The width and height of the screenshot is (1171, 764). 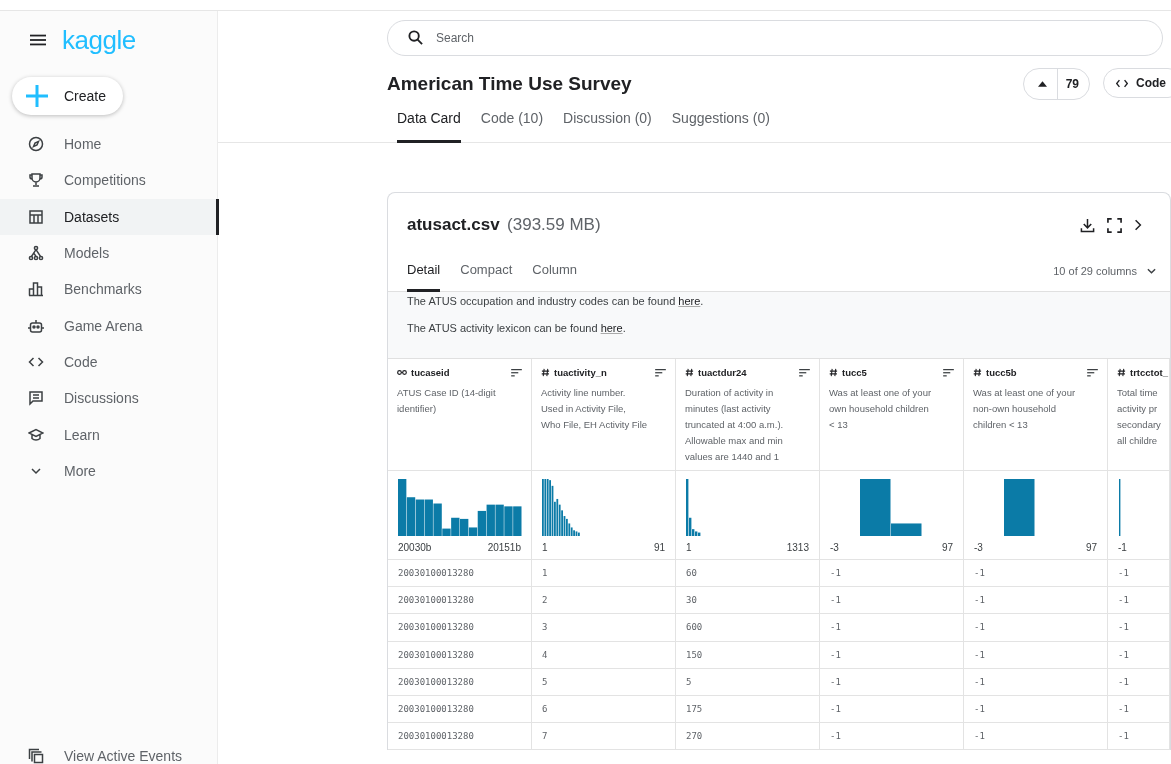 What do you see at coordinates (429, 126) in the screenshot?
I see `tab: Data Card` at bounding box center [429, 126].